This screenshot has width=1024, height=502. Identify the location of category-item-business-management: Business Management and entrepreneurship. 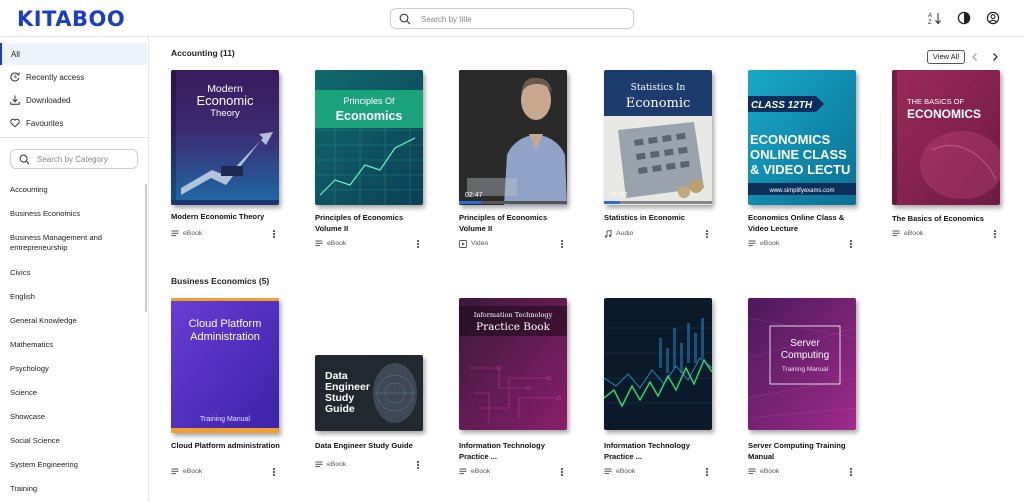
(72, 243).